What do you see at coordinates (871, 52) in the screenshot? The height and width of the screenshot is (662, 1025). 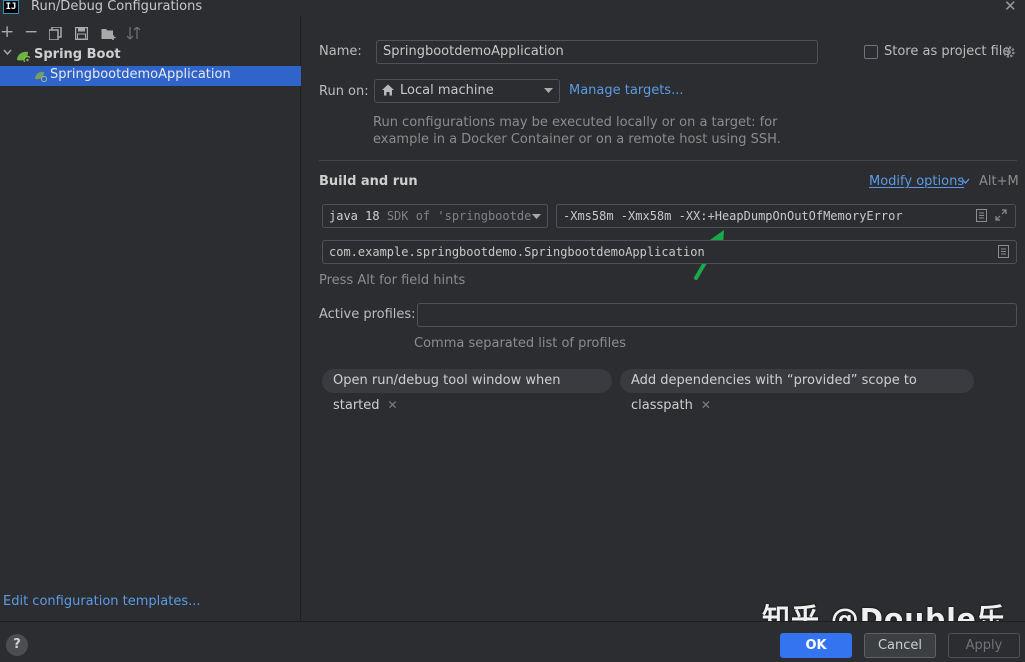 I see `store-as-project-file-checkbox` at bounding box center [871, 52].